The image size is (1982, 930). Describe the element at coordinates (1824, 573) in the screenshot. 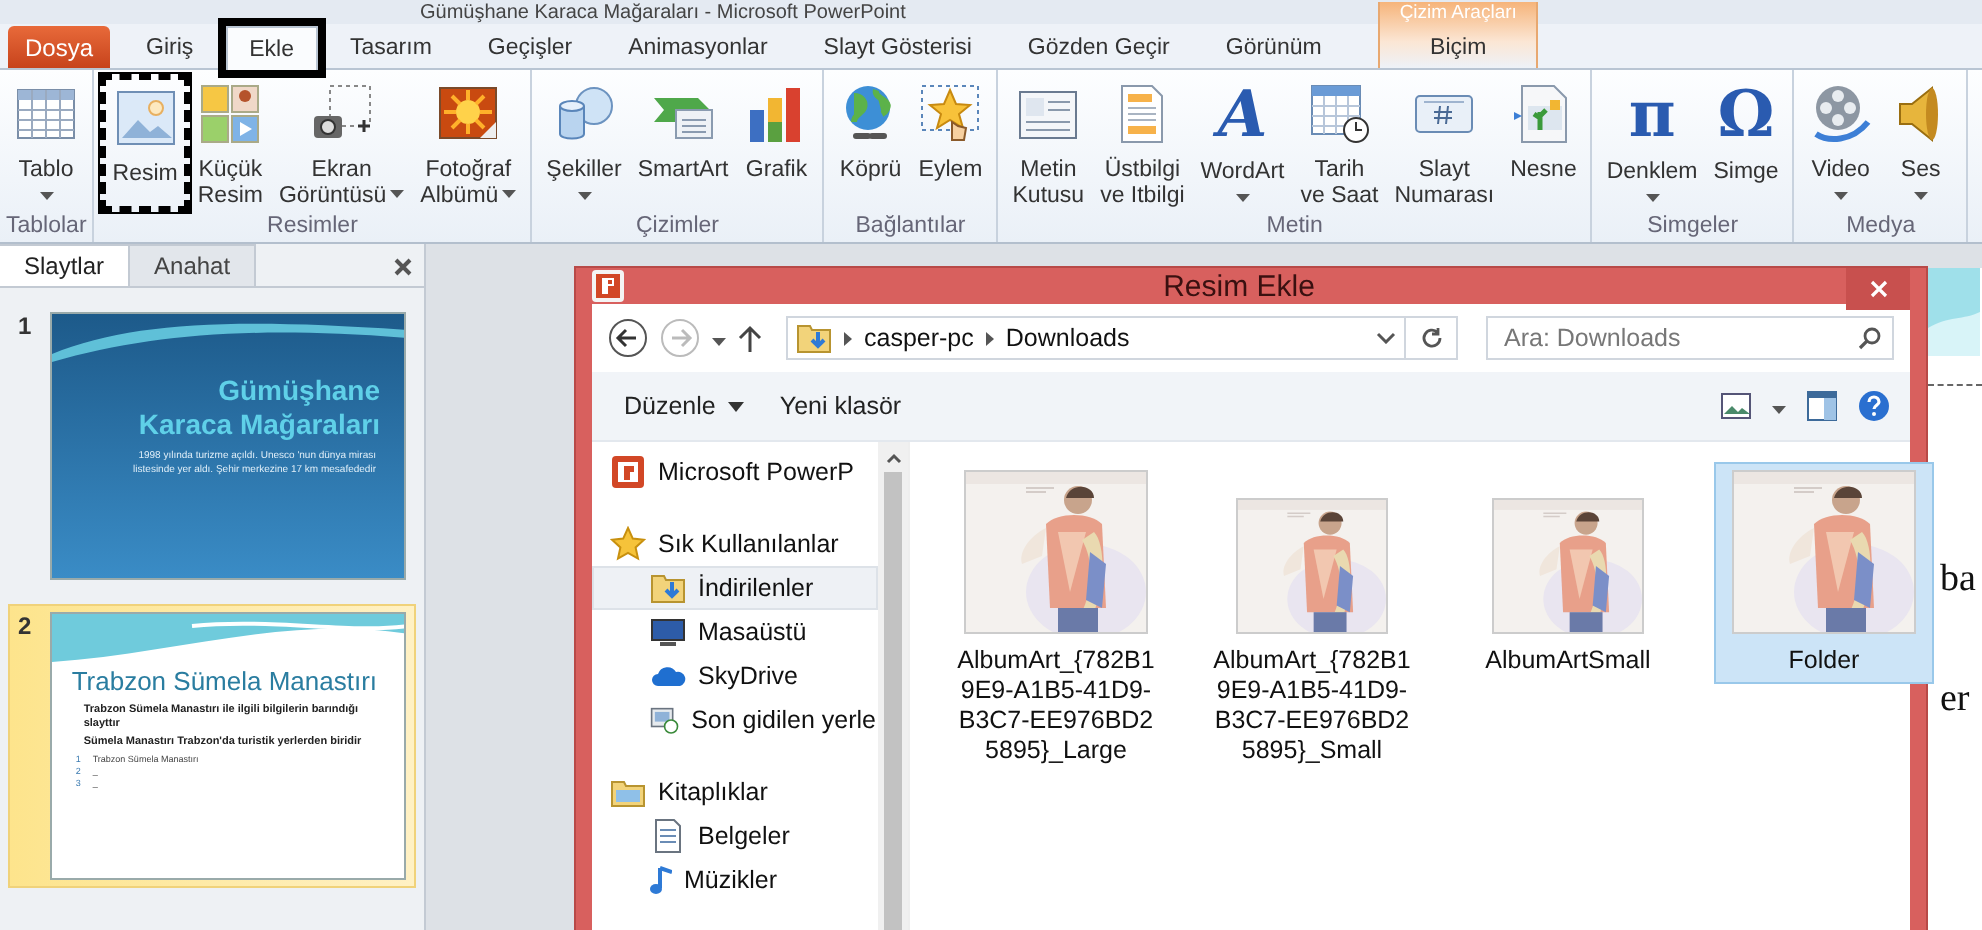

I see `file-item: Folder` at that location.